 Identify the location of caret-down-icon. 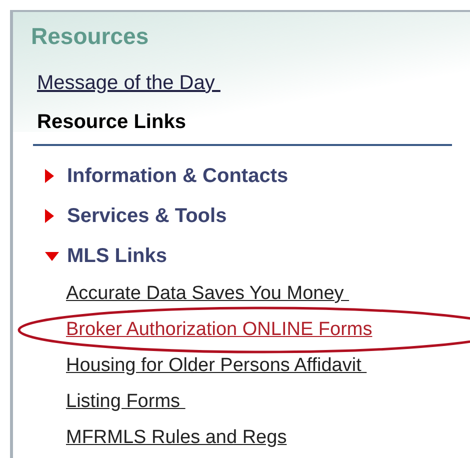
(52, 256).